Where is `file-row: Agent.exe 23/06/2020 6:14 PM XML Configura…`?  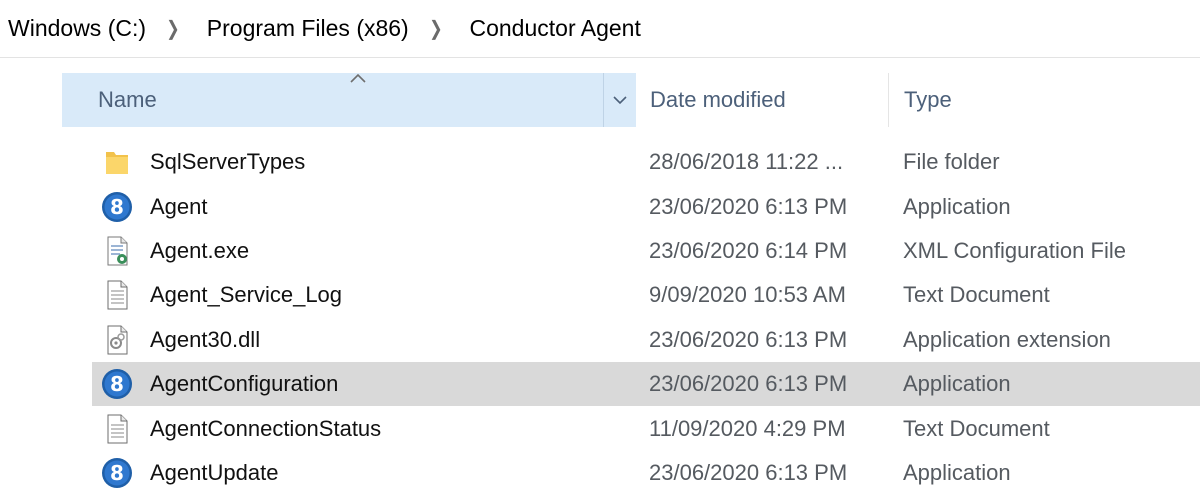 file-row: Agent.exe 23/06/2020 6:14 PM XML Configura… is located at coordinates (646, 251).